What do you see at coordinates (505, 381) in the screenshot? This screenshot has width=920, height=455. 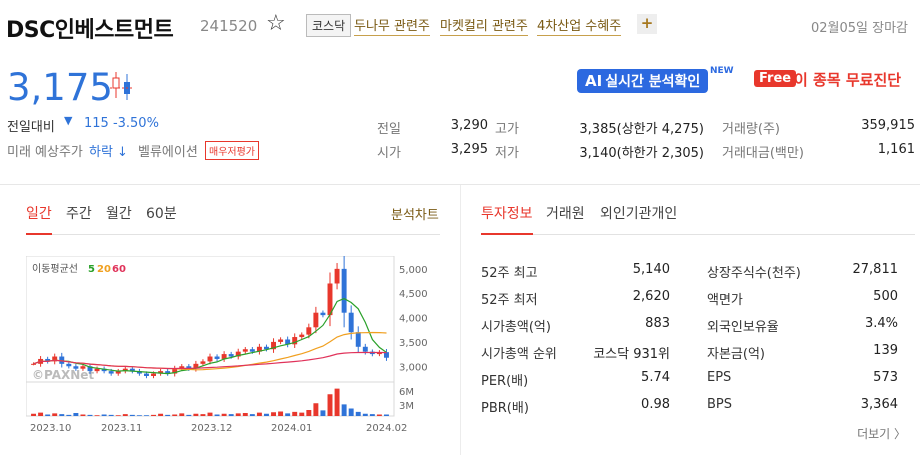 I see `invest-left-label-4: PER(배)` at bounding box center [505, 381].